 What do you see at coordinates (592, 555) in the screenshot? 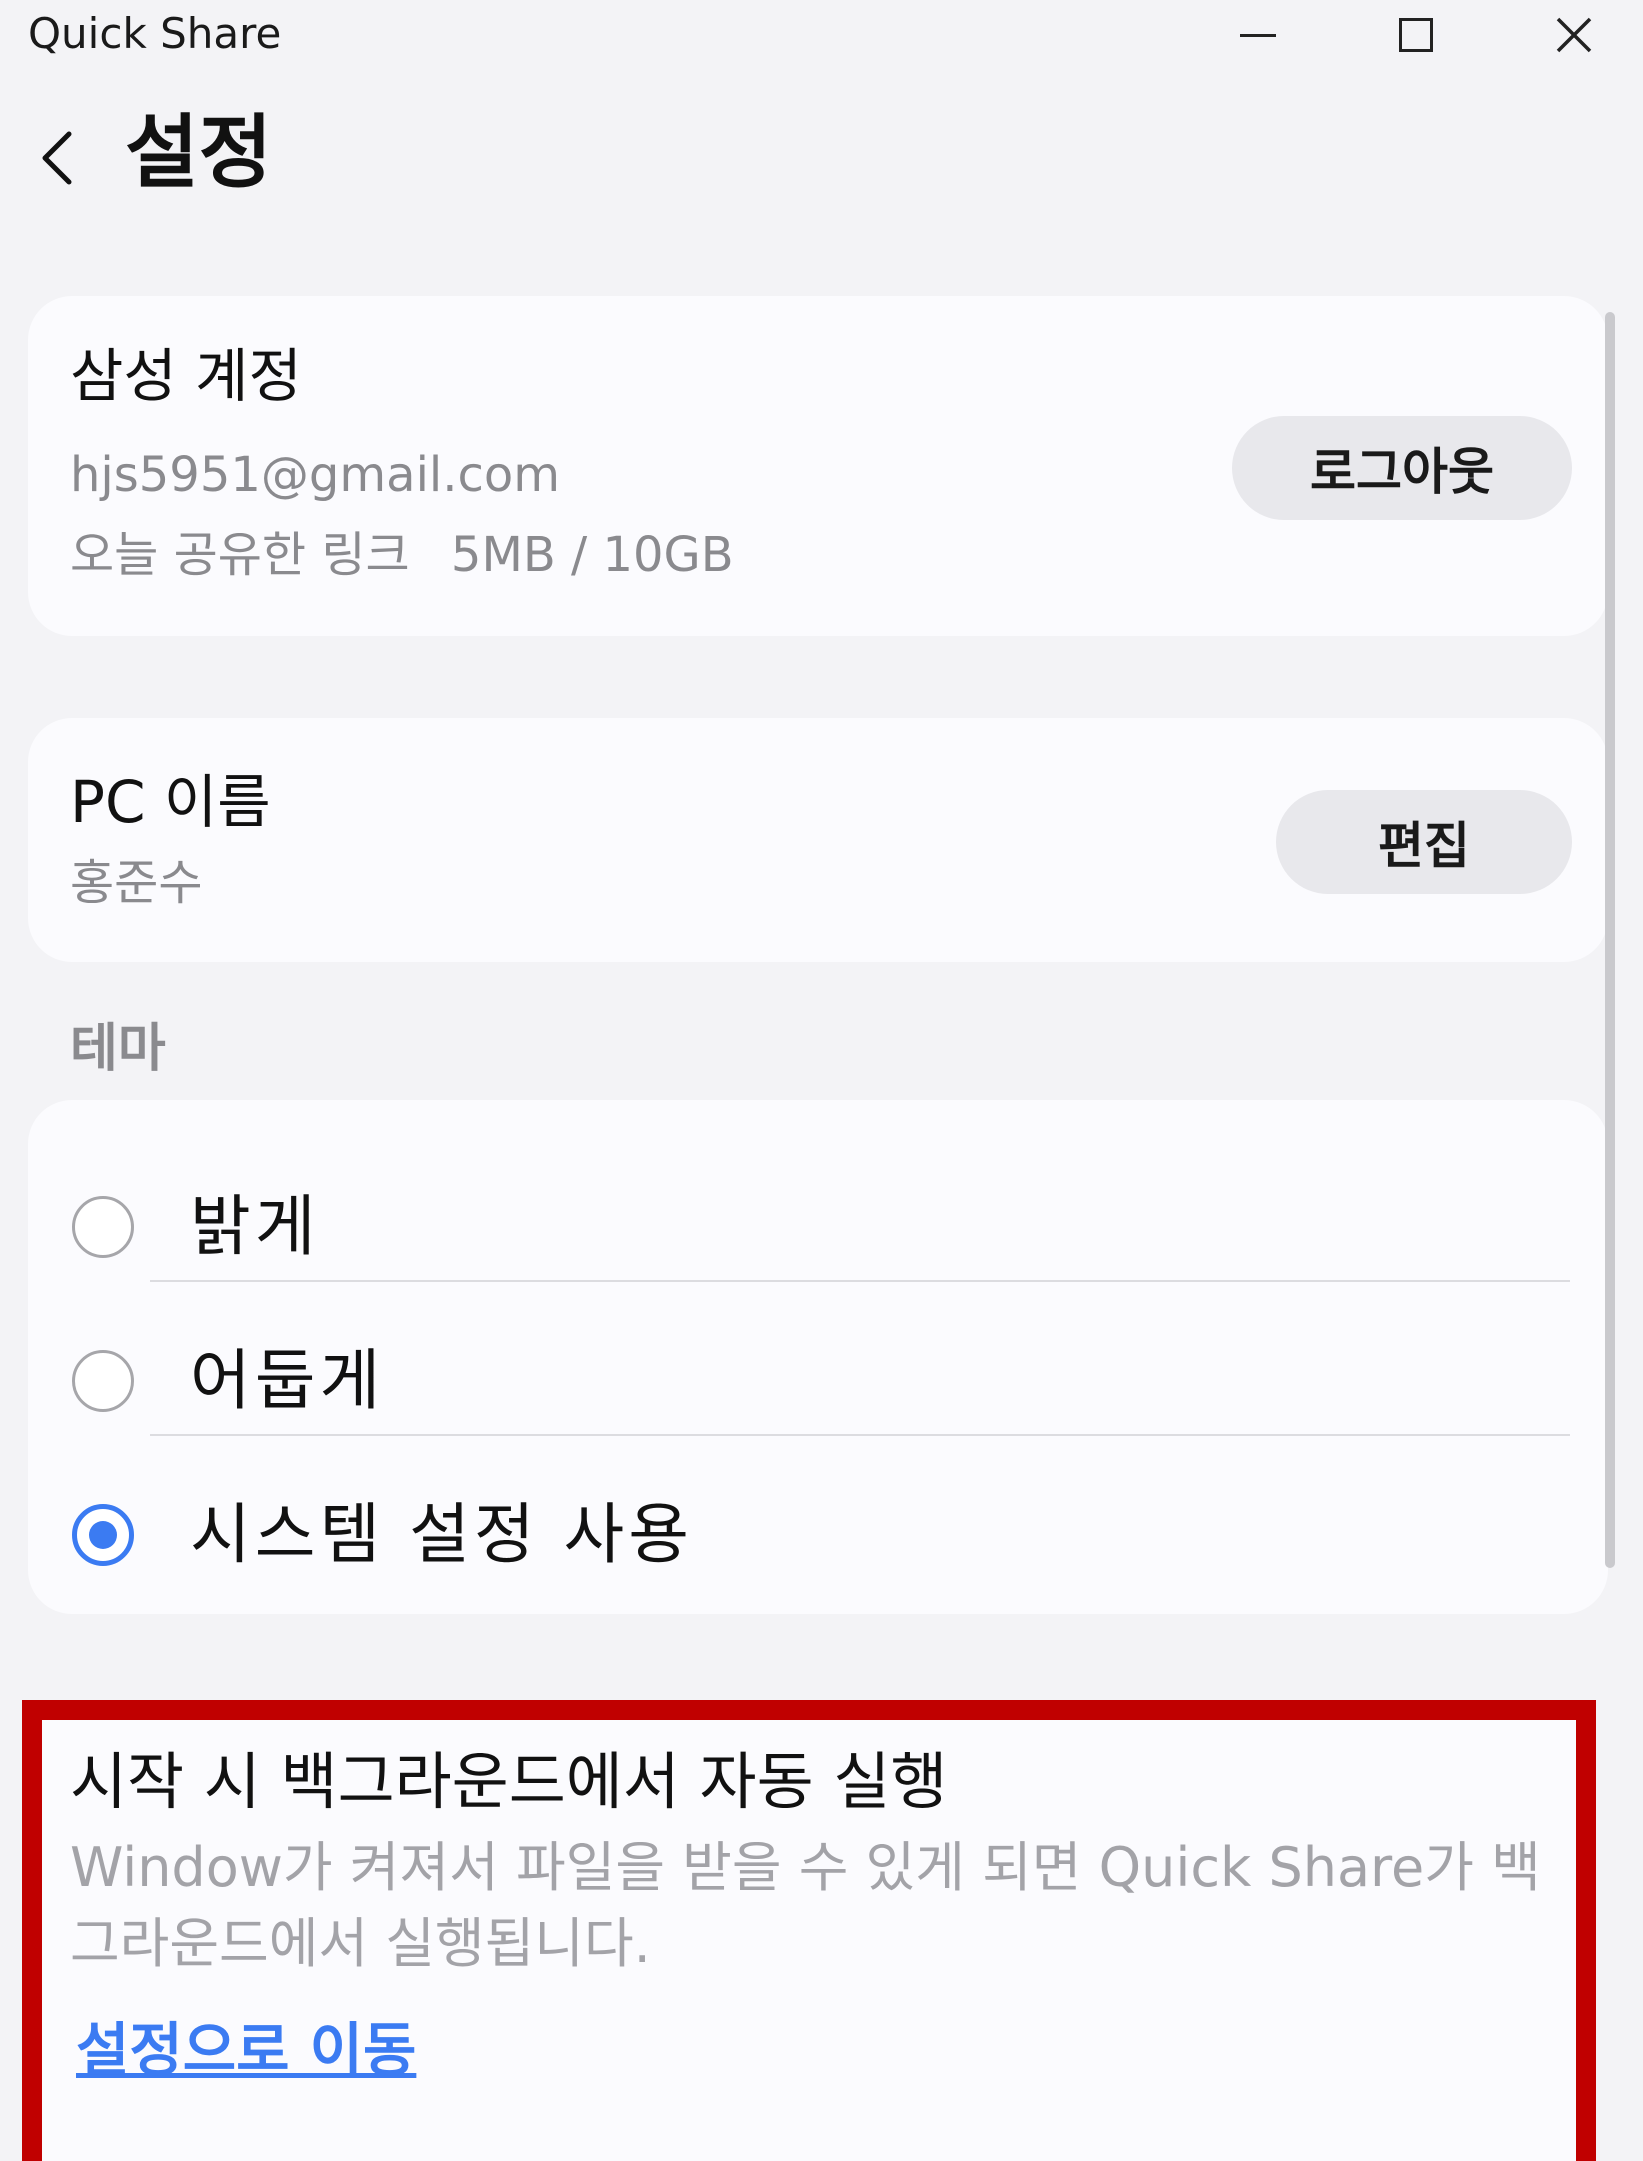
I see `shared-link-usage-value: 5MB / 10GB` at bounding box center [592, 555].